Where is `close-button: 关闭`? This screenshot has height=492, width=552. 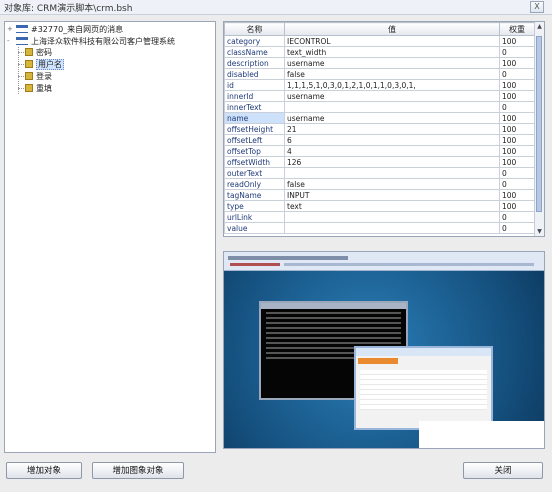
close-button: 关闭 is located at coordinates (503, 470).